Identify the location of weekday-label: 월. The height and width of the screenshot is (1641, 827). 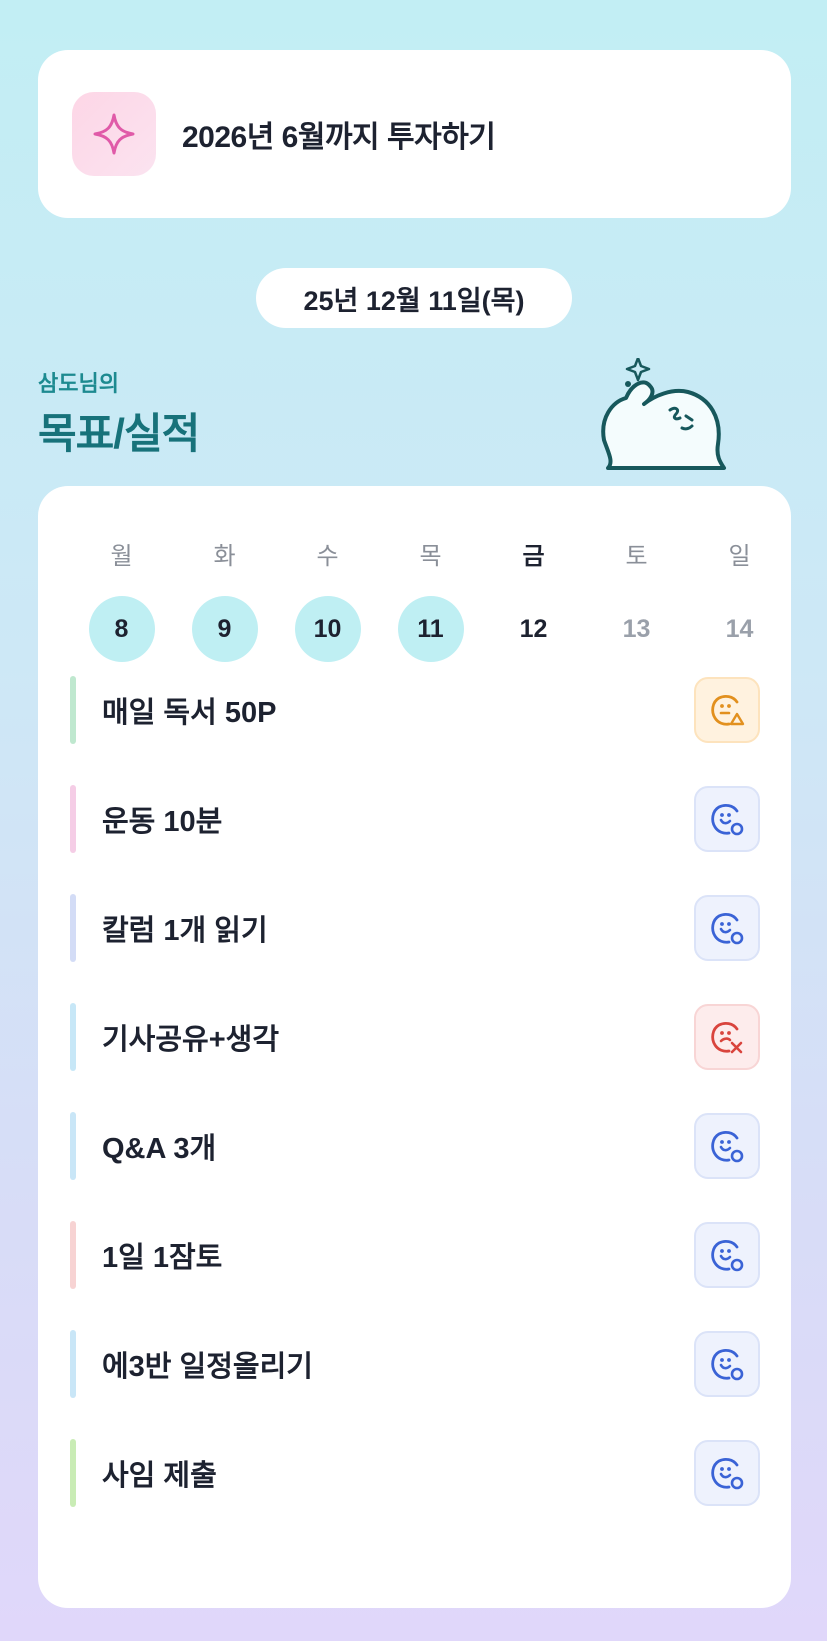
(121, 556).